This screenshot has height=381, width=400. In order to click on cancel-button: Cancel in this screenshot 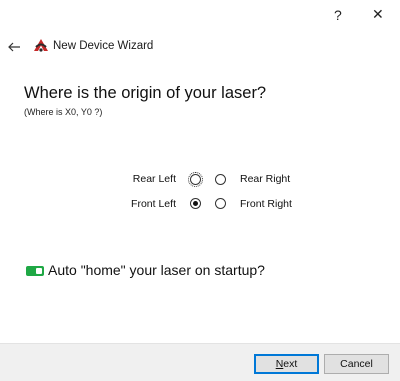, I will do `click(356, 364)`.